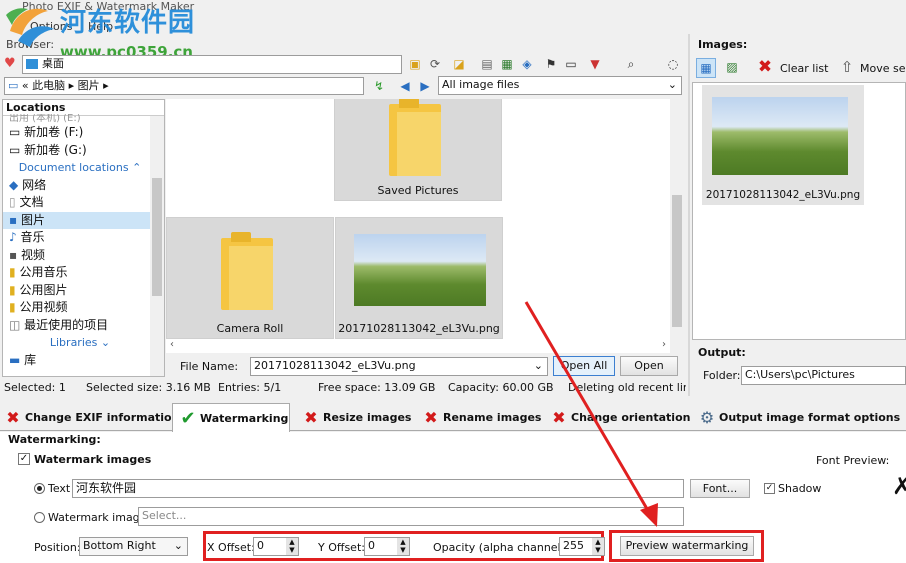 Image resolution: width=906 pixels, height=563 pixels. What do you see at coordinates (620, 418) in the screenshot?
I see `tab-change-orientation: ✖ Change orientation` at bounding box center [620, 418].